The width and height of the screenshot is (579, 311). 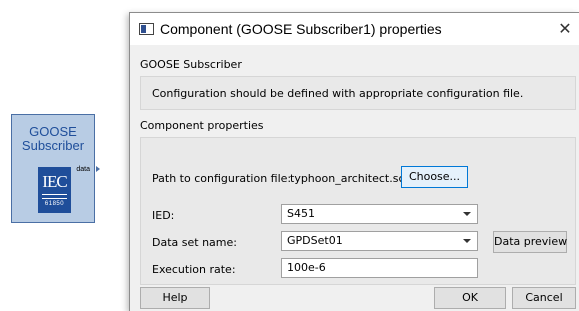 I want to click on execution-rate-label: Execution rate:, so click(x=194, y=269).